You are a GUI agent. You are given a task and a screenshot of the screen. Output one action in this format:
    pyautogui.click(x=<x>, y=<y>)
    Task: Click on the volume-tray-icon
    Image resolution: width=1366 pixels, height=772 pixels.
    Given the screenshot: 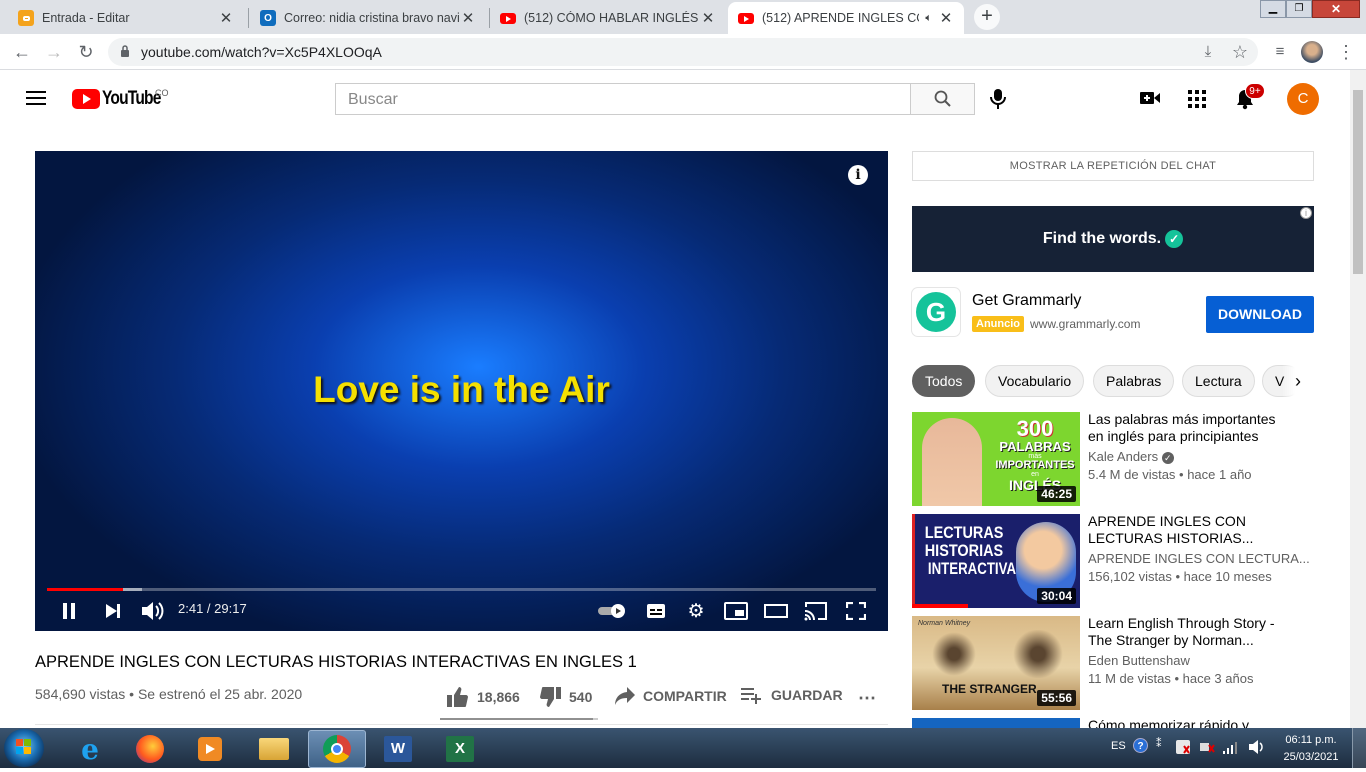 What is the action you would take?
    pyautogui.click(x=1257, y=747)
    